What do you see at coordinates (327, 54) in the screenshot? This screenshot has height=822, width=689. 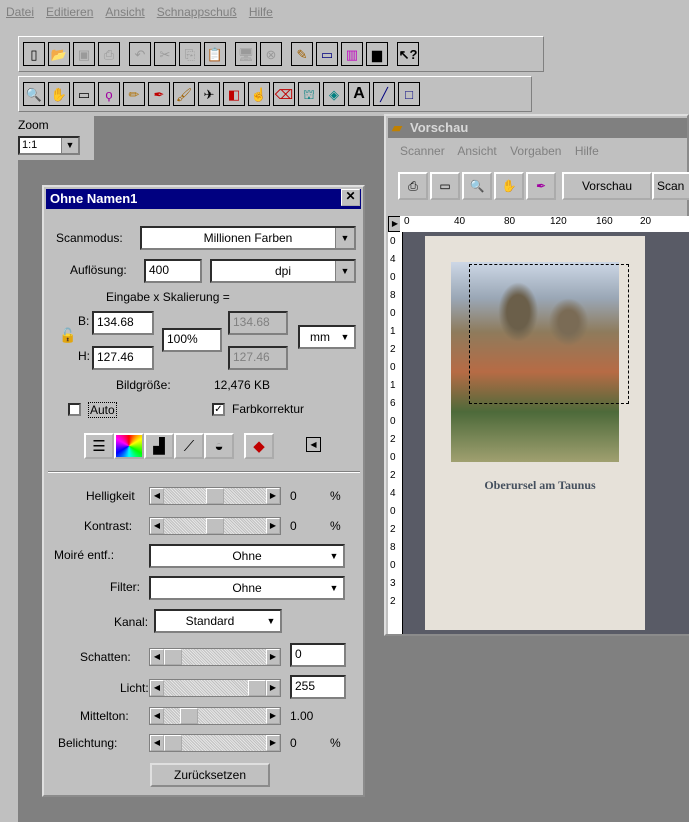 I see `palette-bar-icon: ▭` at bounding box center [327, 54].